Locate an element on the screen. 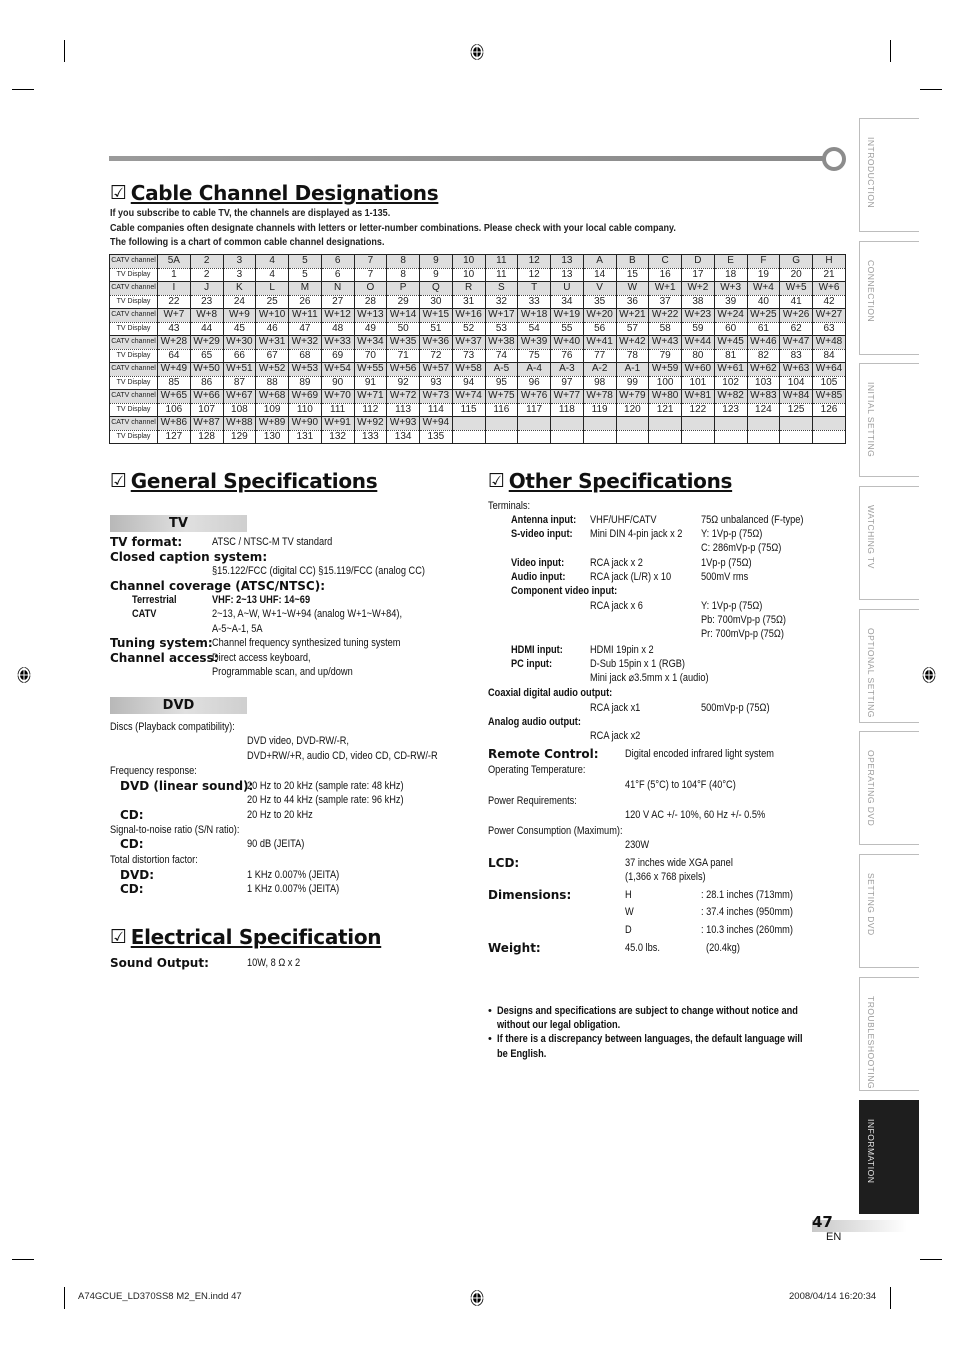  channel-cell: 1 is located at coordinates (174, 275).